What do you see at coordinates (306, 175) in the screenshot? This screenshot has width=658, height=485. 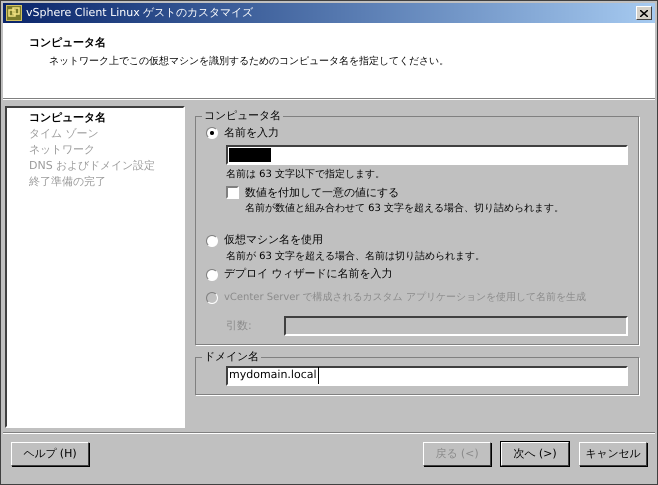 I see `field-hint: 名前は 63 文字以下で指定します。` at bounding box center [306, 175].